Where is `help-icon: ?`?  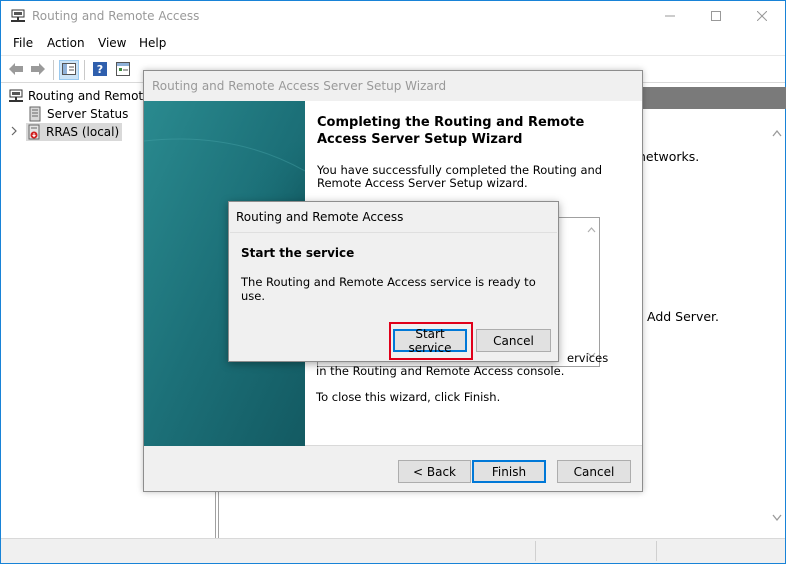
help-icon: ? is located at coordinates (100, 70).